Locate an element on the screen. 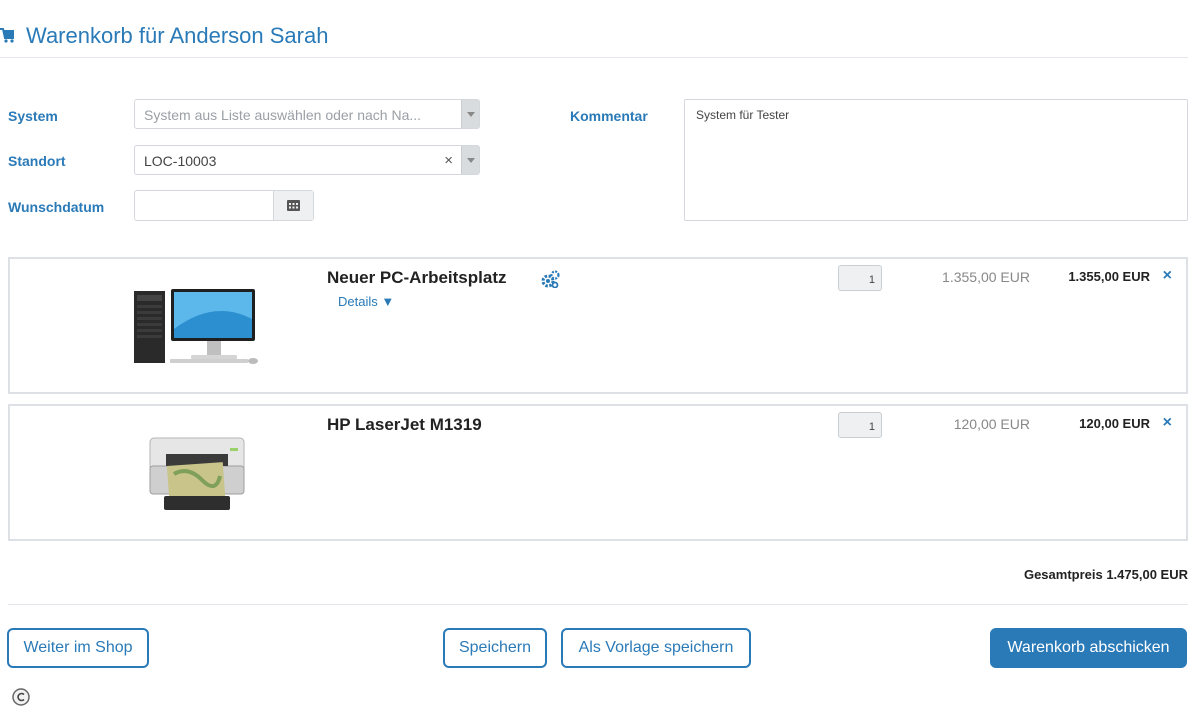  cart-icon is located at coordinates (7, 35).